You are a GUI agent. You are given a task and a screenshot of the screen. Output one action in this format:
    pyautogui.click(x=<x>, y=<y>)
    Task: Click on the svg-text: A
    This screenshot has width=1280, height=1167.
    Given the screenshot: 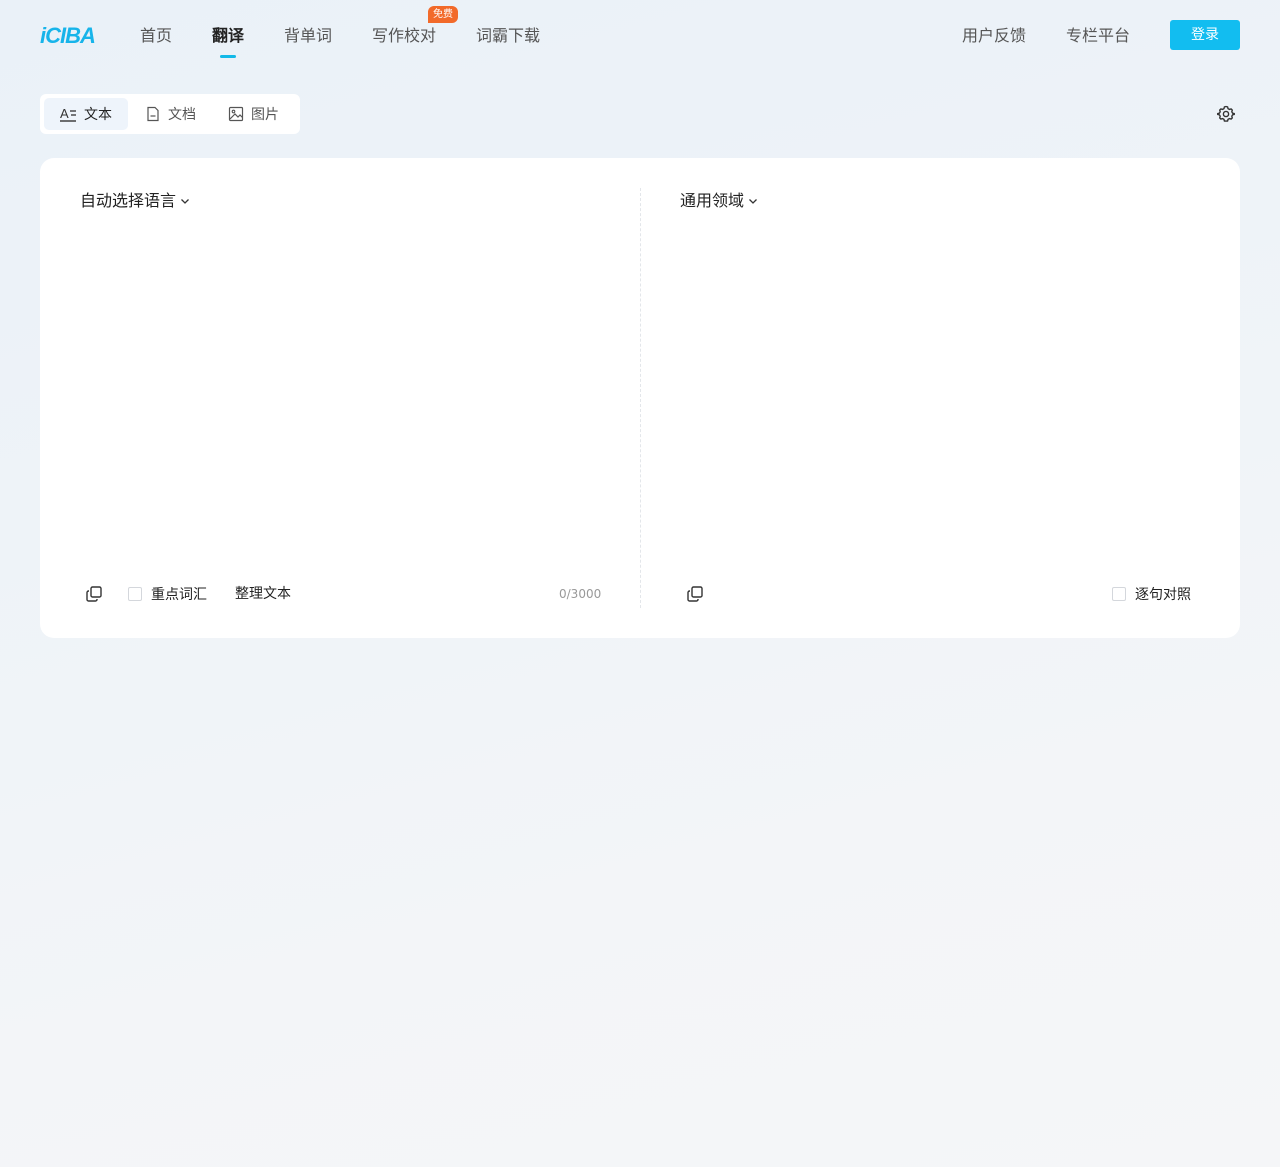 What is the action you would take?
    pyautogui.click(x=64, y=113)
    